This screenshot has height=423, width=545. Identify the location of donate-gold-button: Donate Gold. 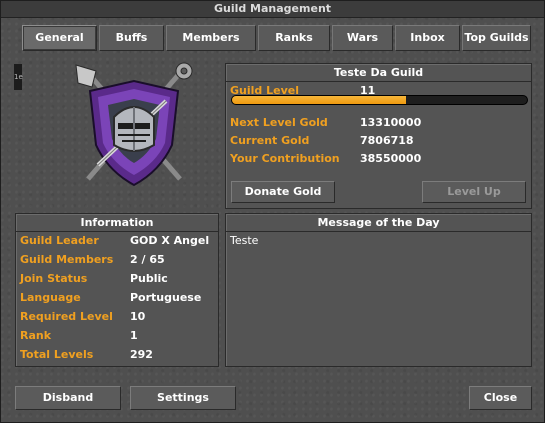
(283, 192).